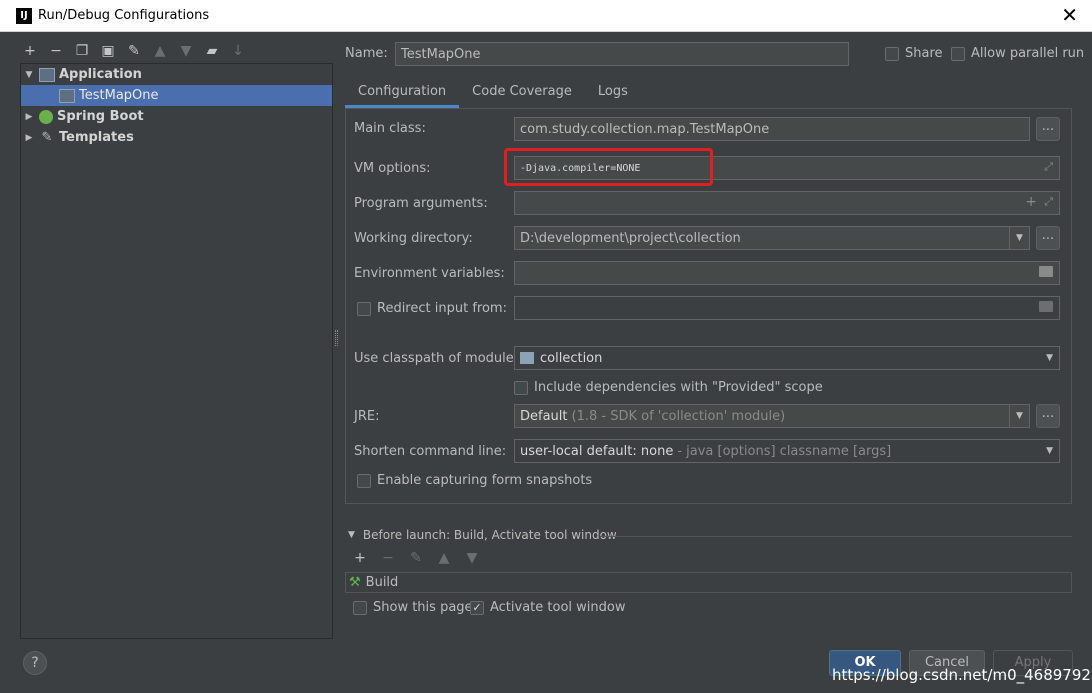 Image resolution: width=1092 pixels, height=693 pixels. I want to click on include-deps-checkbox, so click(521, 387).